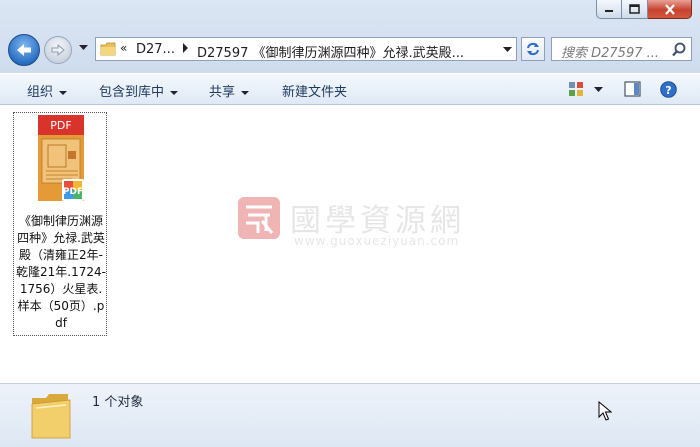 Image resolution: width=700 pixels, height=447 pixels. I want to click on organize-menu: 组织, so click(47, 90).